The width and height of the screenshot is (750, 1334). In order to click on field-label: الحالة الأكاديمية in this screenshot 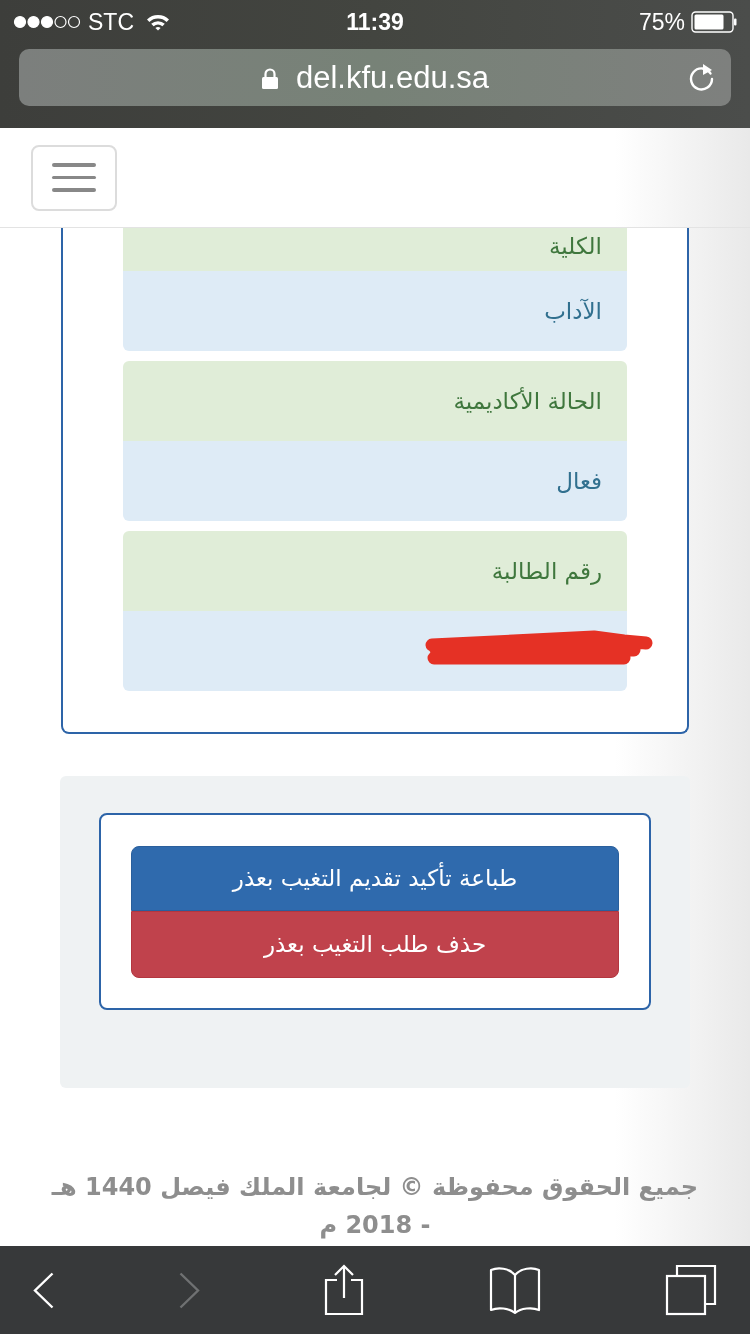, I will do `click(527, 401)`.